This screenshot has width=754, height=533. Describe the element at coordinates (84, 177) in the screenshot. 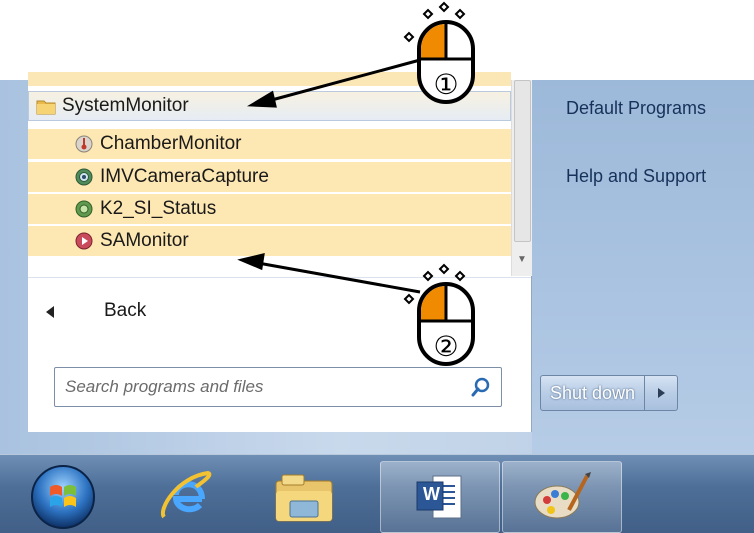

I see `camera-app-icon` at that location.